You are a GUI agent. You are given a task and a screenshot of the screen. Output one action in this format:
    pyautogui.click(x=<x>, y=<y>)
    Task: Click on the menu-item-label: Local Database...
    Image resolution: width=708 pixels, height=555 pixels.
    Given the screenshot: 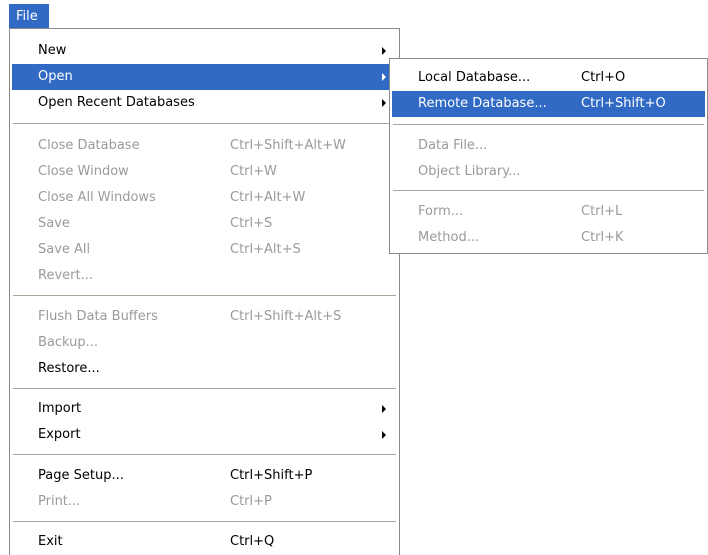 What is the action you would take?
    pyautogui.click(x=474, y=77)
    